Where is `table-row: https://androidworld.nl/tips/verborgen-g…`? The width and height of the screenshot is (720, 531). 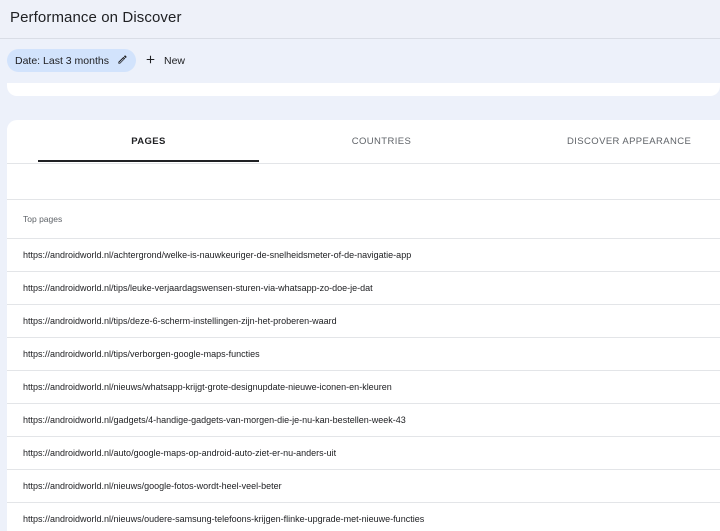 table-row: https://androidworld.nl/tips/verborgen-g… is located at coordinates (363, 354).